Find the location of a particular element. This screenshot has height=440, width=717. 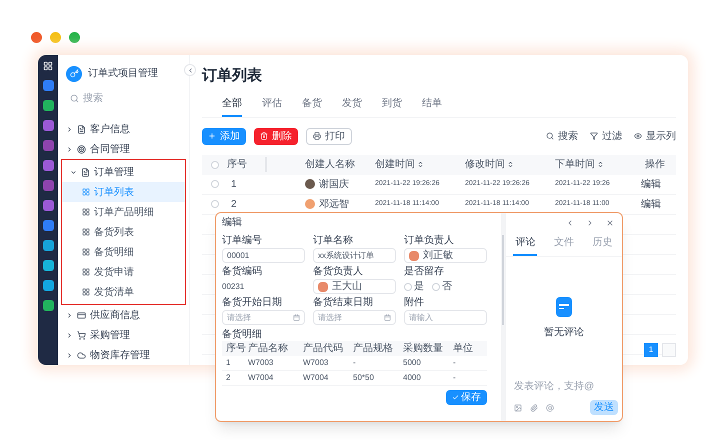

collapse-button is located at coordinates (190, 70).